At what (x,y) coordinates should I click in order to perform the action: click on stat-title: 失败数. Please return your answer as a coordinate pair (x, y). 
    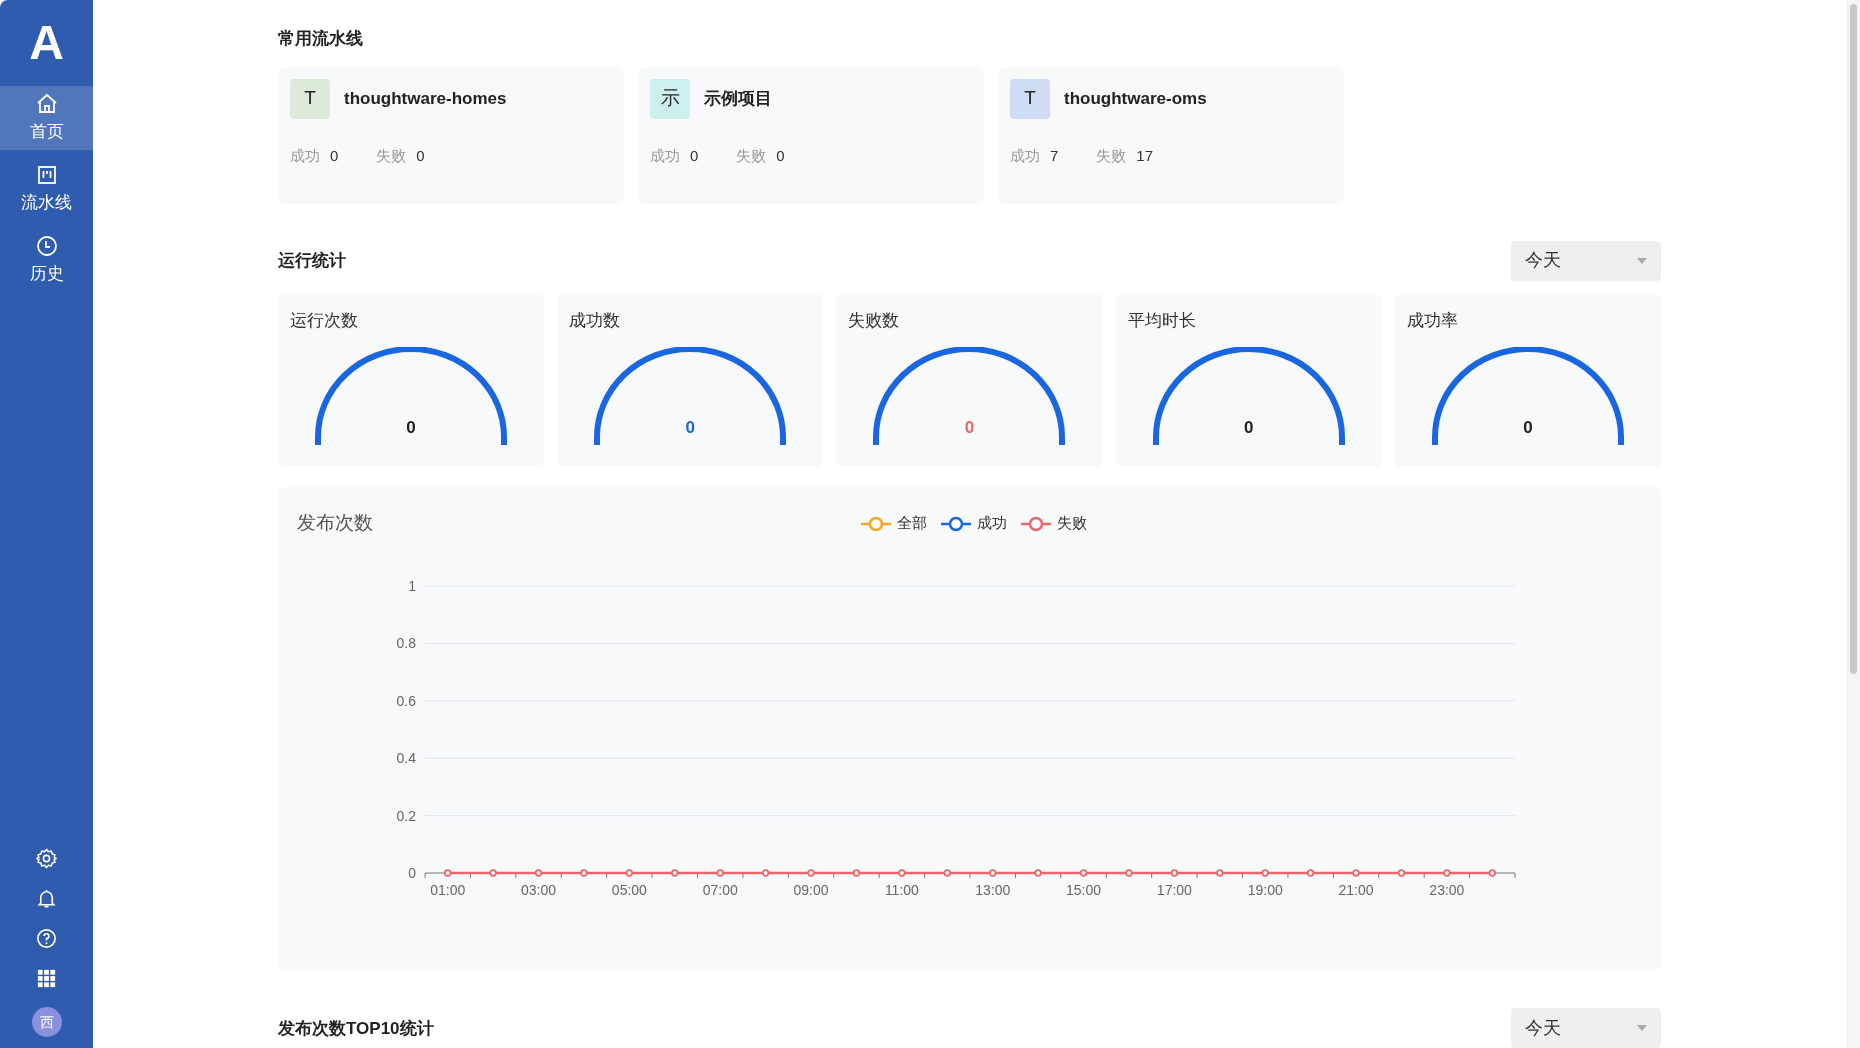
    Looking at the image, I should click on (874, 320).